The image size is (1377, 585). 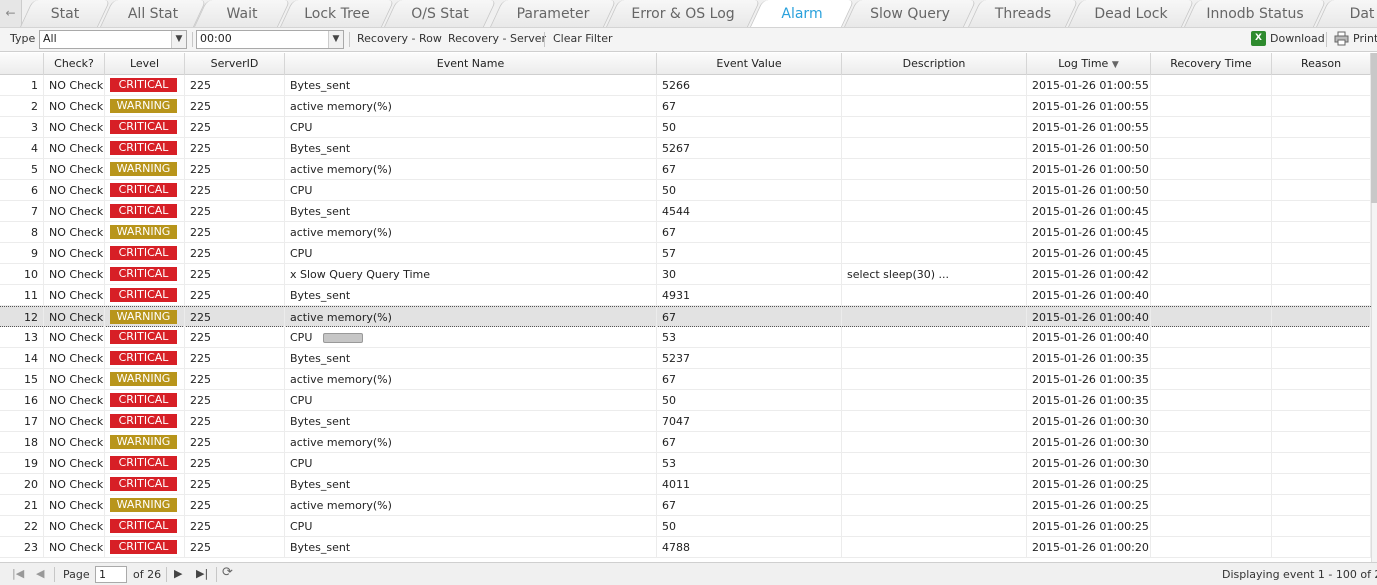 I want to click on header-recovery-time: Recovery Time, so click(x=1211, y=64).